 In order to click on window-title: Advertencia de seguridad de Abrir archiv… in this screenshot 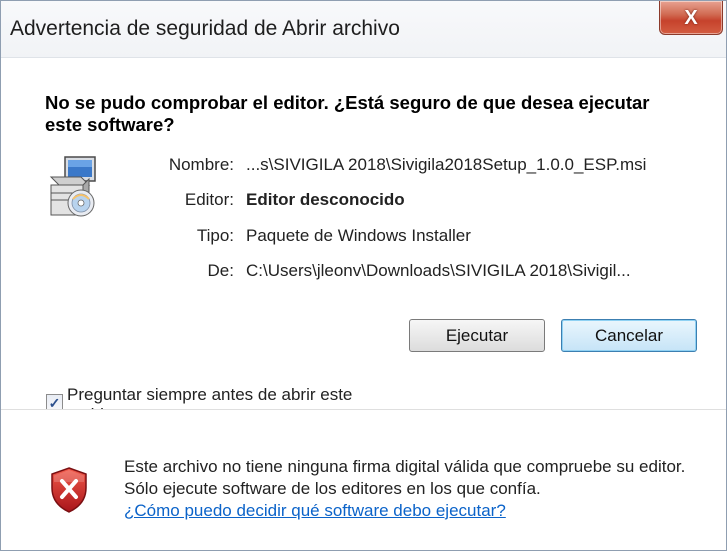, I will do `click(205, 28)`.